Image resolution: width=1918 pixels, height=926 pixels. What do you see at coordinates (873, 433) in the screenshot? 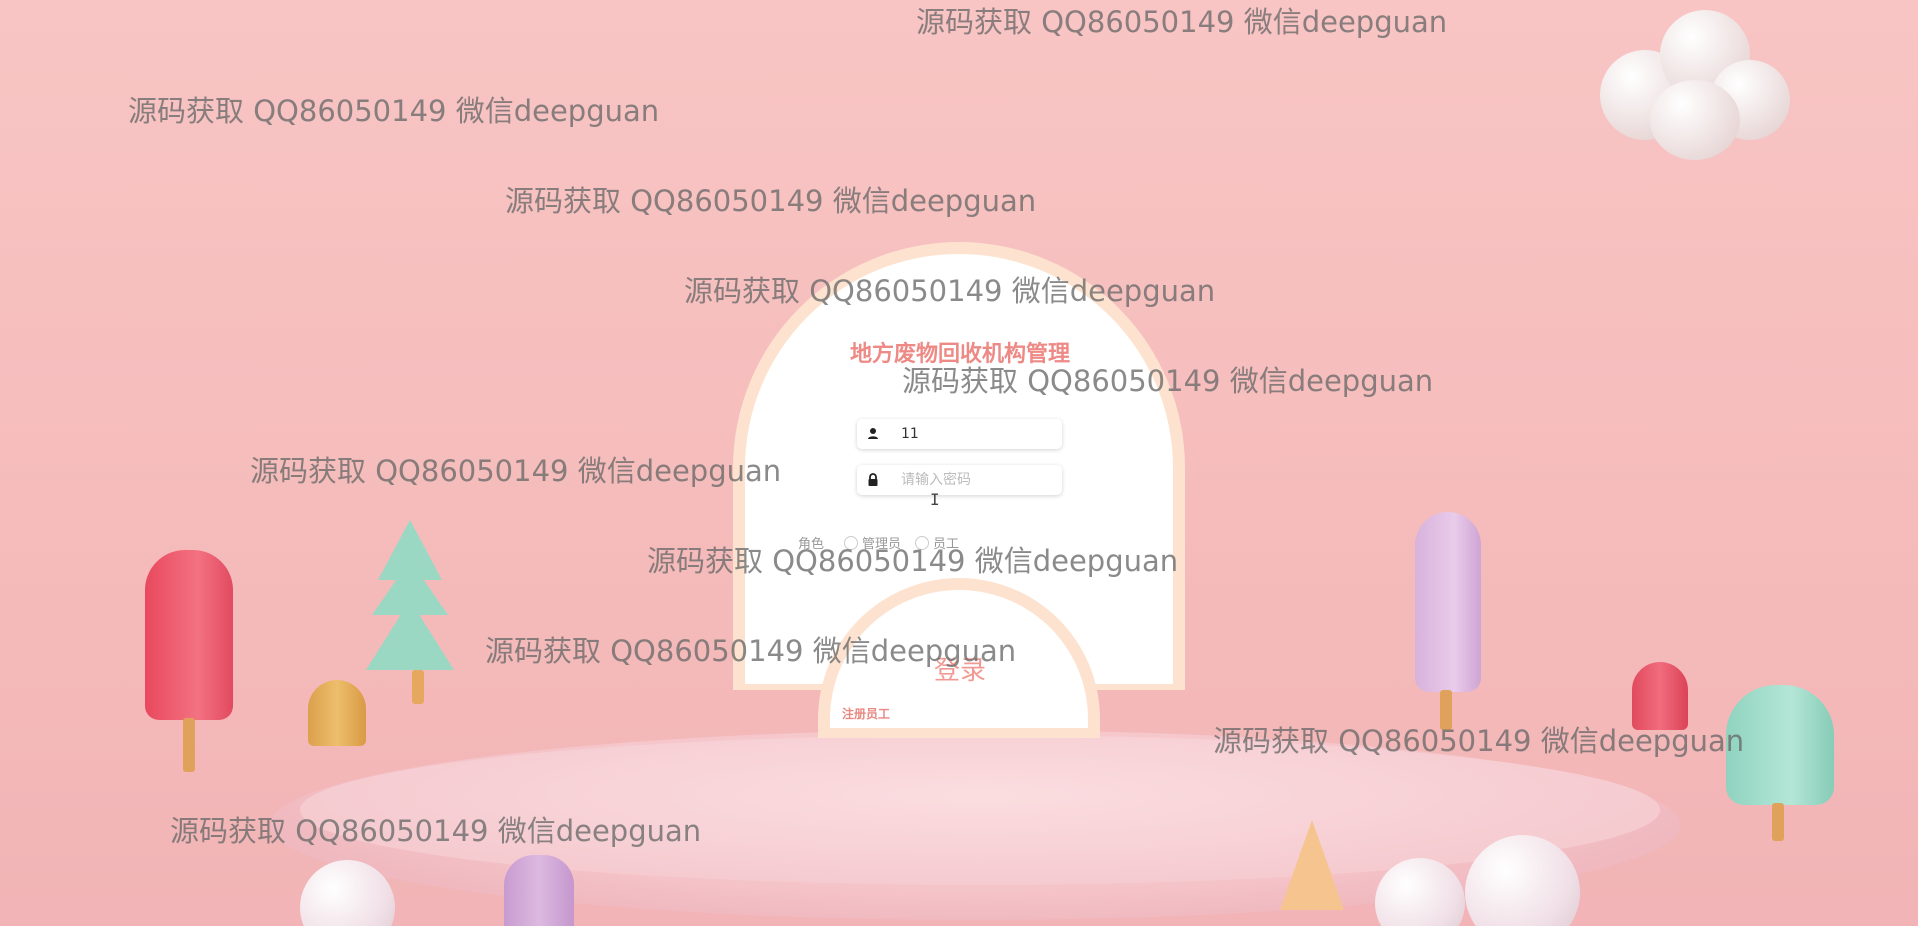
I see `user-icon` at bounding box center [873, 433].